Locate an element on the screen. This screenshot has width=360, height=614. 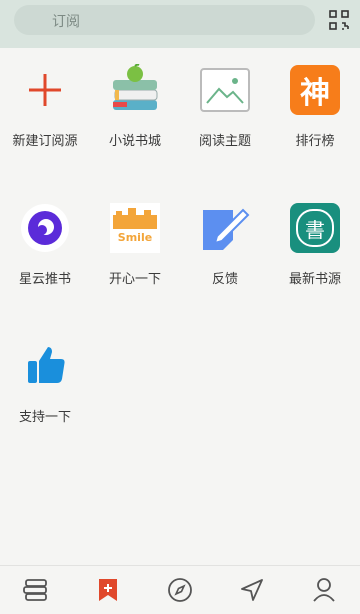
grid-item-support: 支持一下 is located at coordinates (45, 384).